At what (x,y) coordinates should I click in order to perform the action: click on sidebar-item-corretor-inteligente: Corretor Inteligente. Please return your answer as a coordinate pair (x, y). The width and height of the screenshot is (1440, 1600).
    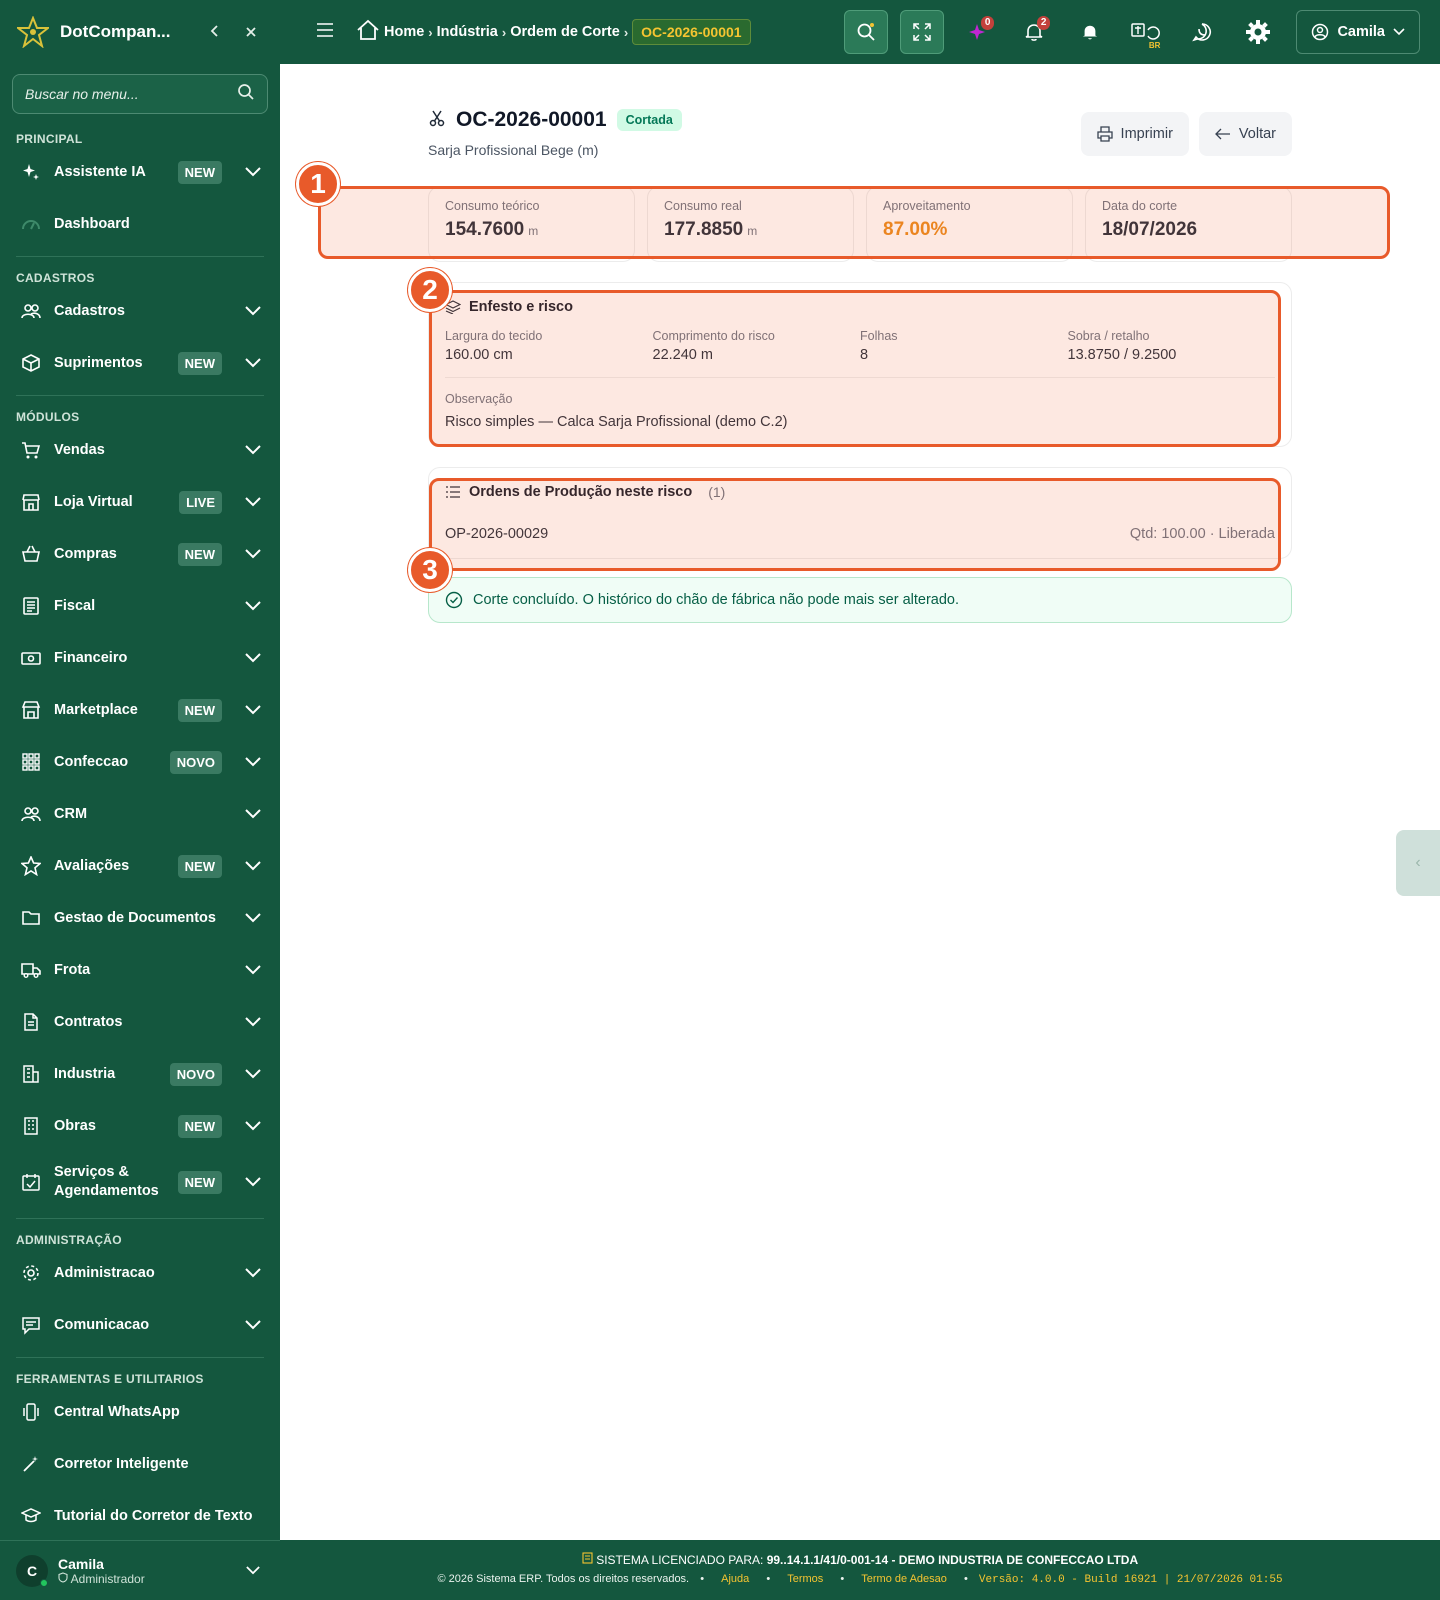
    Looking at the image, I should click on (140, 1464).